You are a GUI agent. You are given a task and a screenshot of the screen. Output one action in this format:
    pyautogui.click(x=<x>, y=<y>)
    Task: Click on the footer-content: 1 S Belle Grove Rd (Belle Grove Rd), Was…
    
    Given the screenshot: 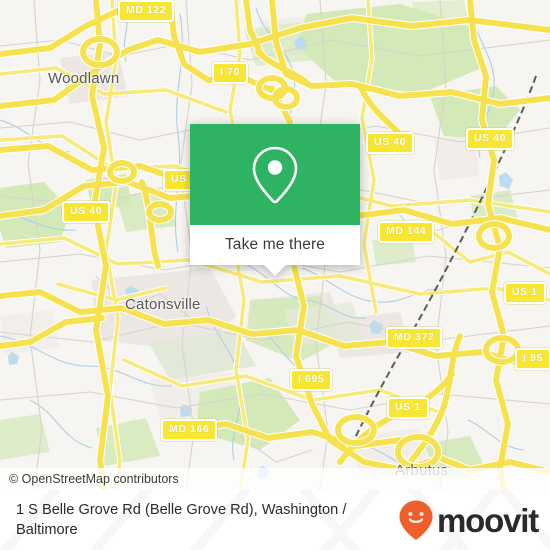 What is the action you would take?
    pyautogui.click(x=275, y=520)
    